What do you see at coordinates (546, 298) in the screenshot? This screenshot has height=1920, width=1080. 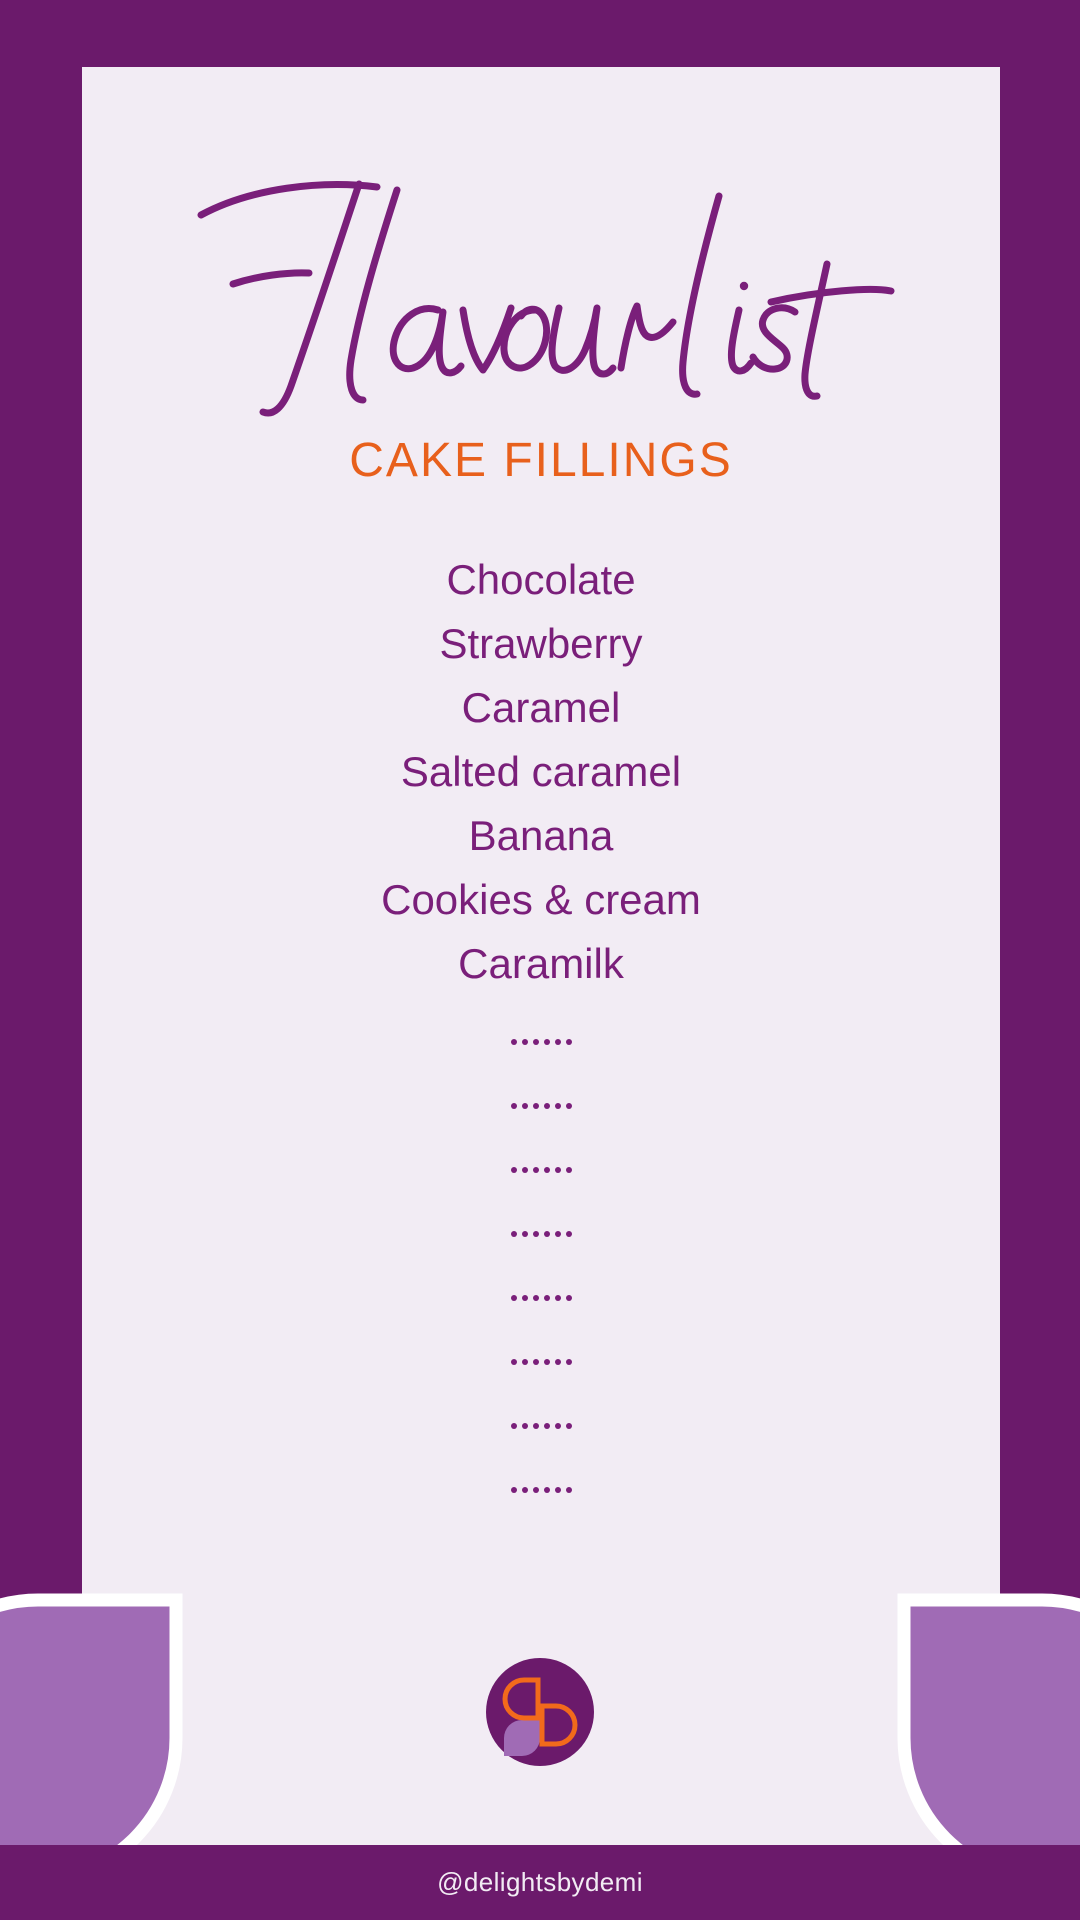 I see `title-script-lettering` at bounding box center [546, 298].